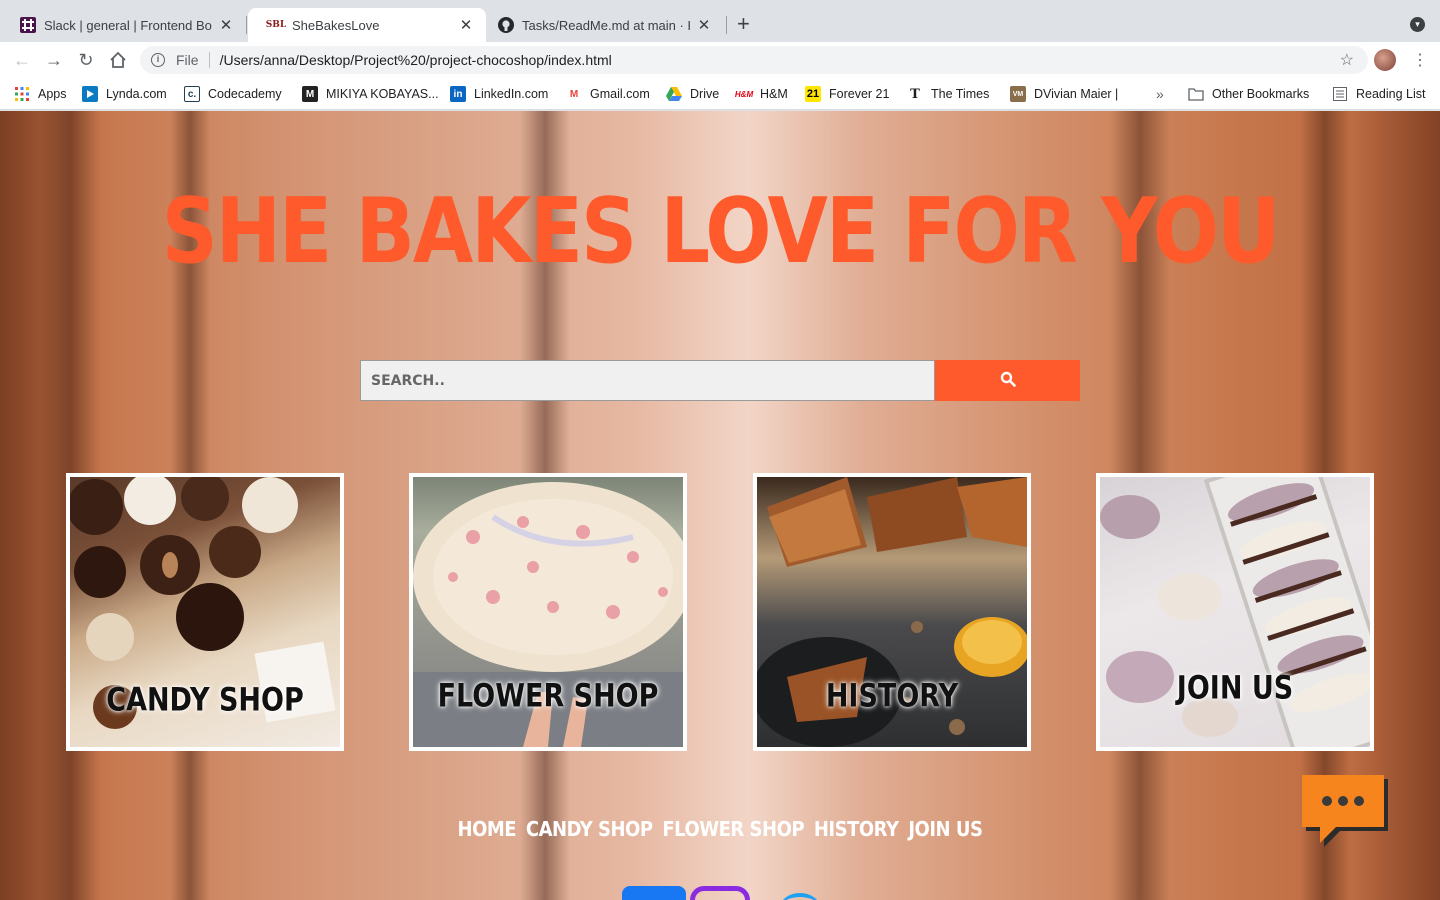 This screenshot has width=1440, height=900. Describe the element at coordinates (28, 25) in the screenshot. I see `slack-icon` at that location.